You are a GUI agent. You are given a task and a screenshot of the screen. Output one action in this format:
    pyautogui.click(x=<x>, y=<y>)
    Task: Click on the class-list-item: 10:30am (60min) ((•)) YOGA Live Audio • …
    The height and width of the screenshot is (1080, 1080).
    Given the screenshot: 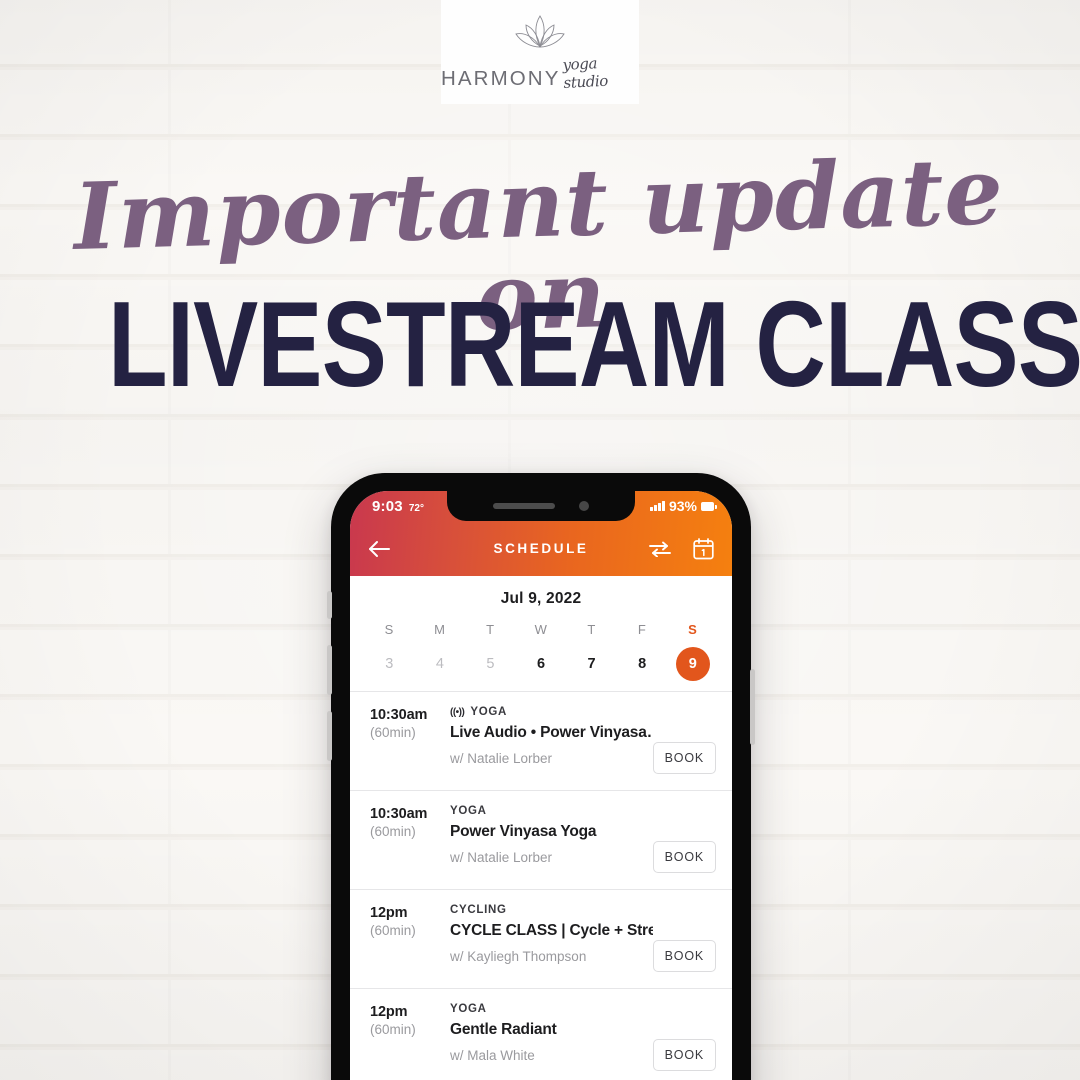 What is the action you would take?
    pyautogui.click(x=541, y=741)
    